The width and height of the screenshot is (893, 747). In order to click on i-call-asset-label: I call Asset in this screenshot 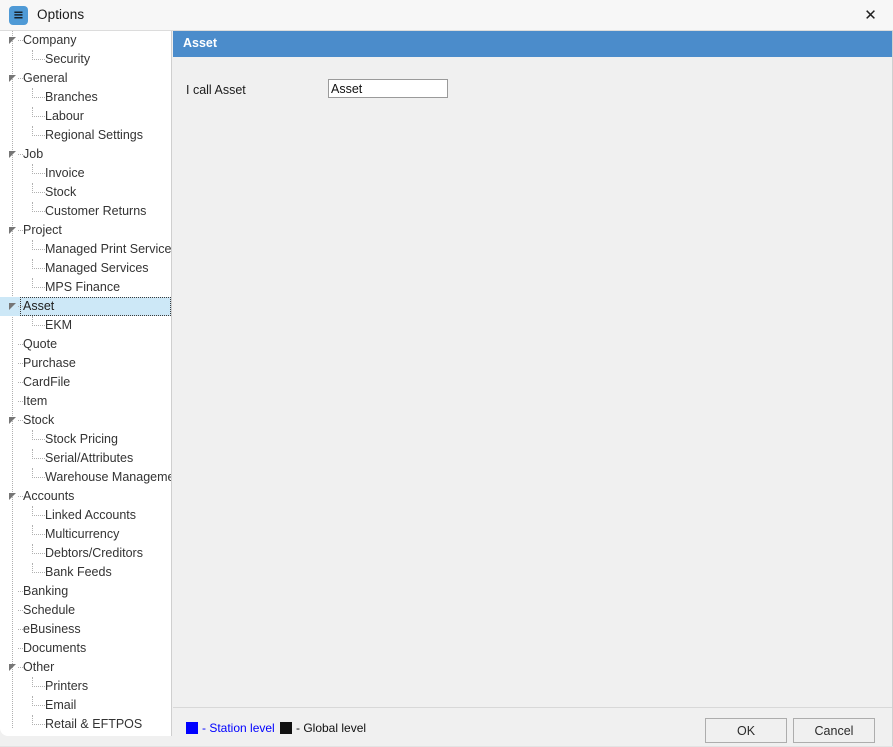, I will do `click(216, 90)`.